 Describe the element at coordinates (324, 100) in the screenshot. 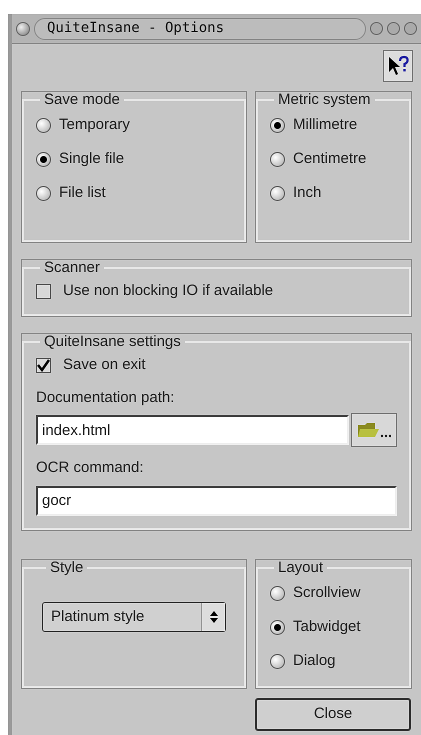

I see `group-title: Metric system` at that location.